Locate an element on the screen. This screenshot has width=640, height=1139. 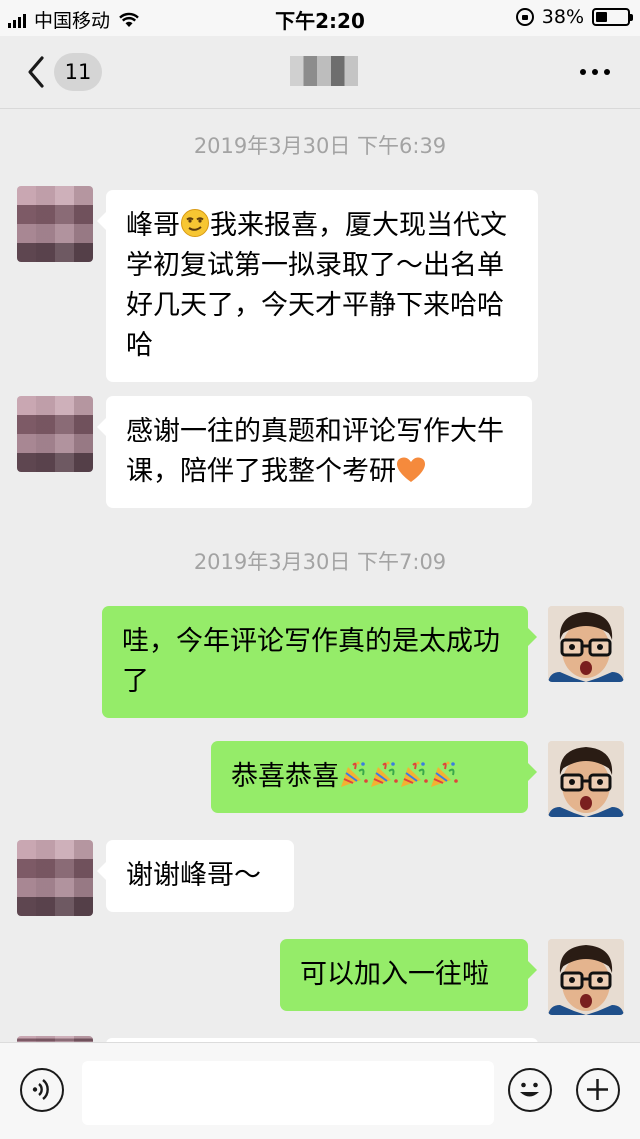
message-bubble-outgoing: 恭喜恭喜 is located at coordinates (374, 777).